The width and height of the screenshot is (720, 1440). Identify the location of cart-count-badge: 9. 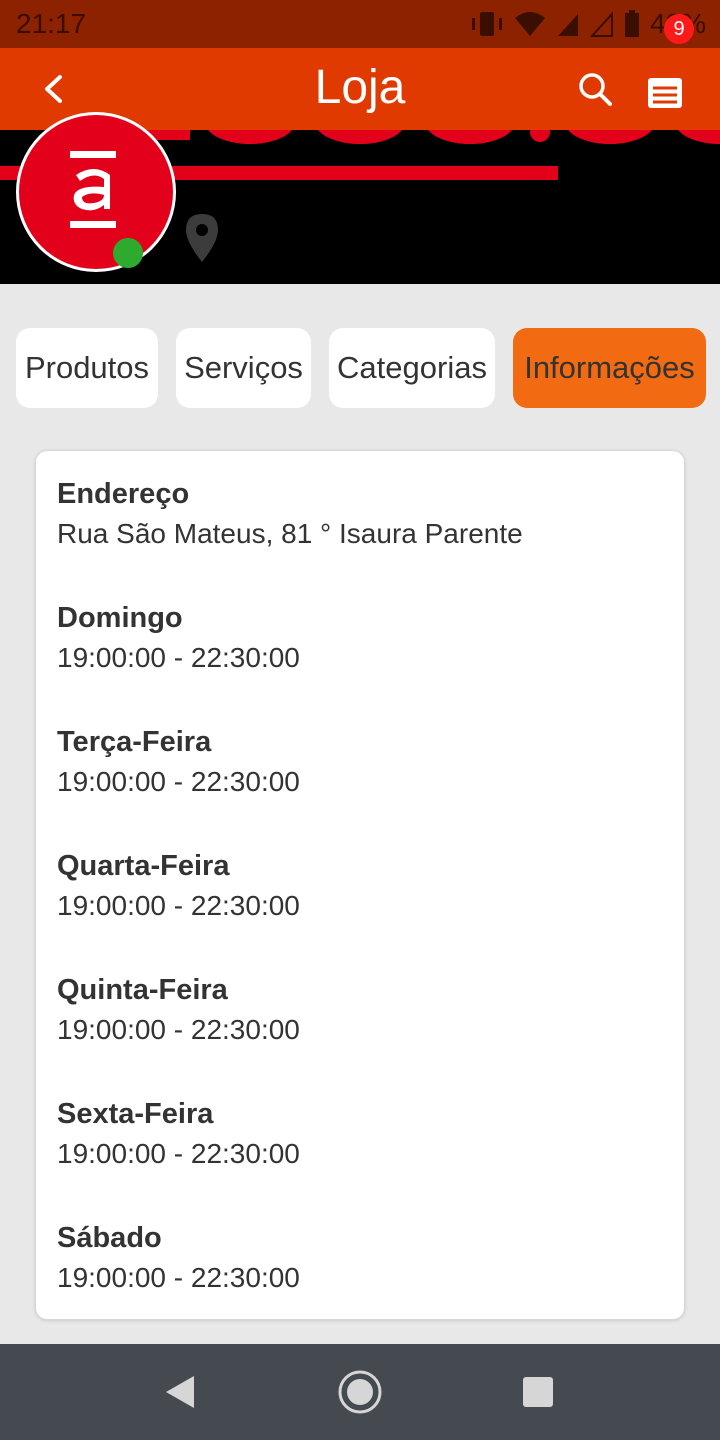
(679, 29).